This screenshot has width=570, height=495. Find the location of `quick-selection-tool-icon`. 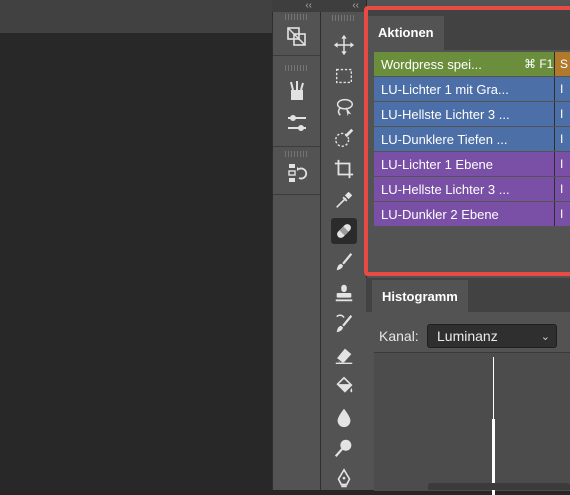

quick-selection-tool-icon is located at coordinates (344, 138).